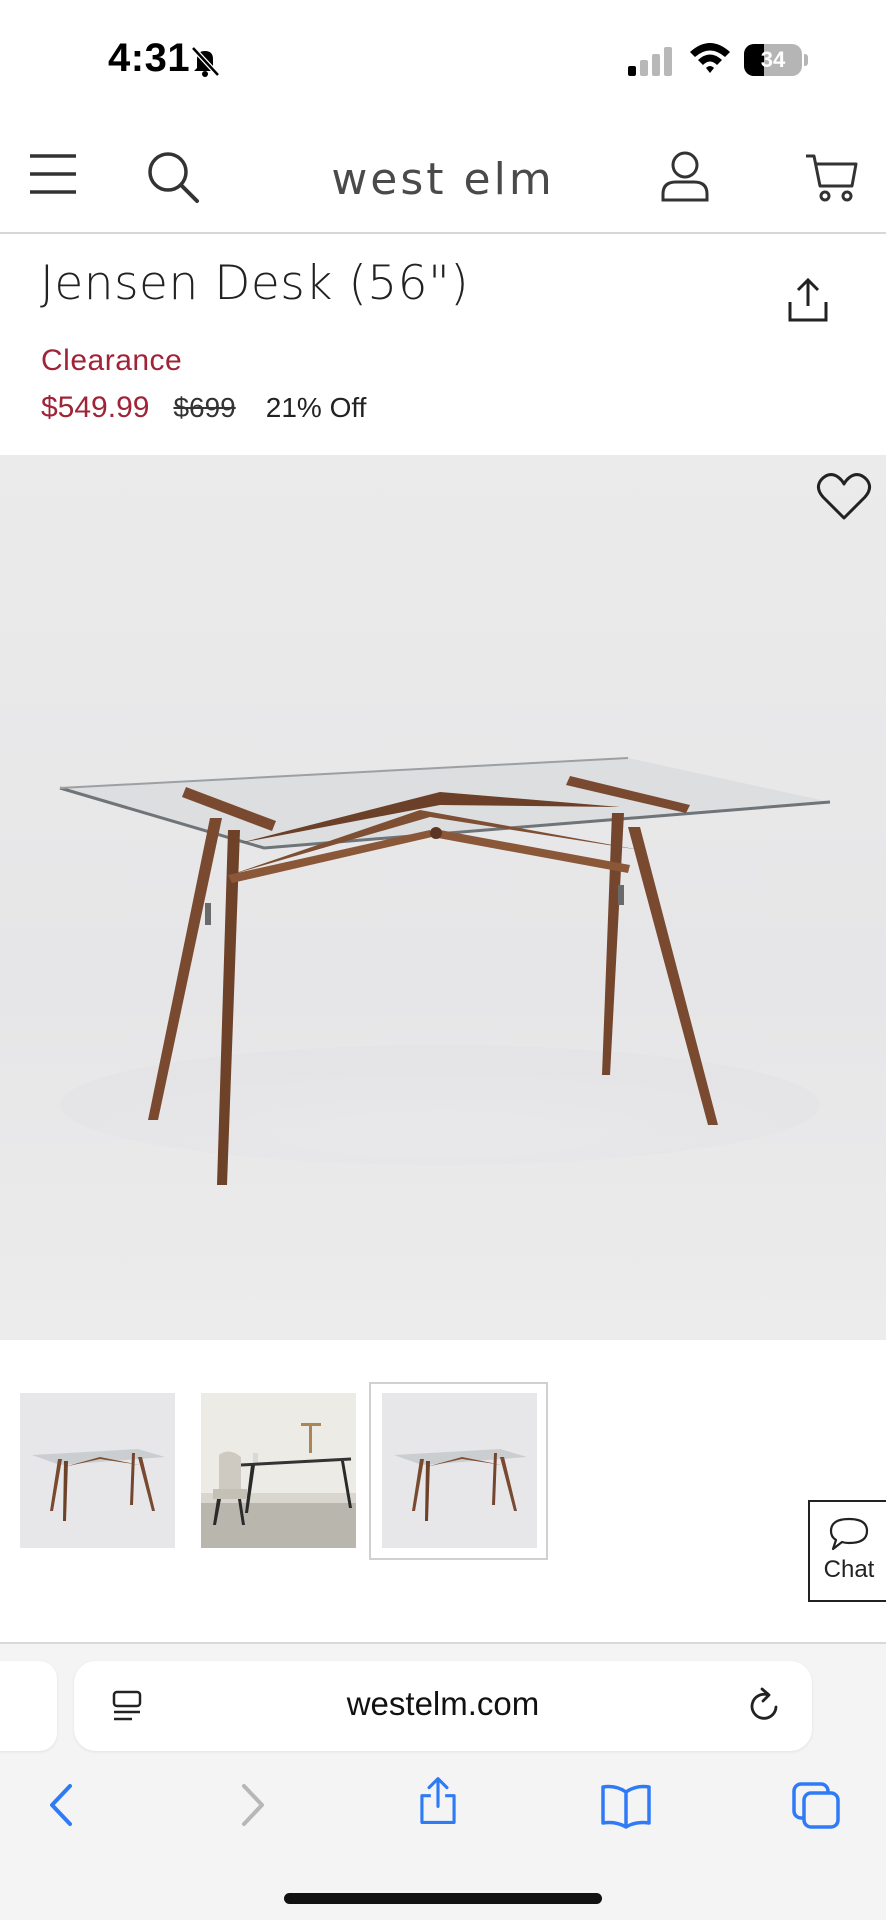 The width and height of the screenshot is (886, 1920). What do you see at coordinates (844, 496) in the screenshot?
I see `favorite-heart-icon` at bounding box center [844, 496].